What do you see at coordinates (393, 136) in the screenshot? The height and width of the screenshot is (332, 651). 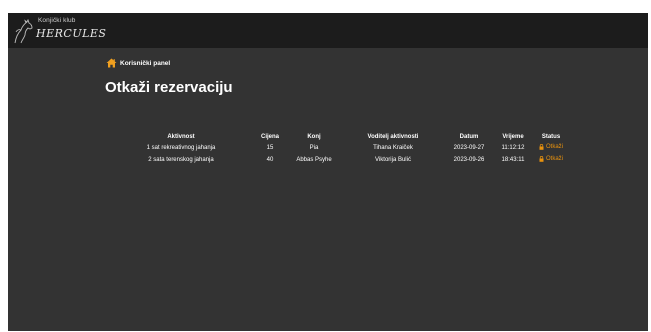 I see `column-header-voditelj: Voditelj aktivnosti` at bounding box center [393, 136].